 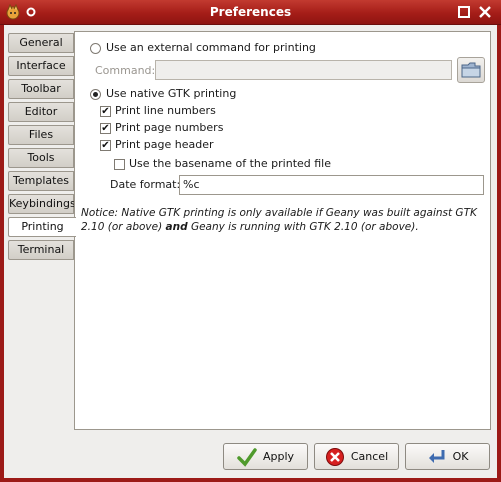 I want to click on window-title: Preferences, so click(x=250, y=12).